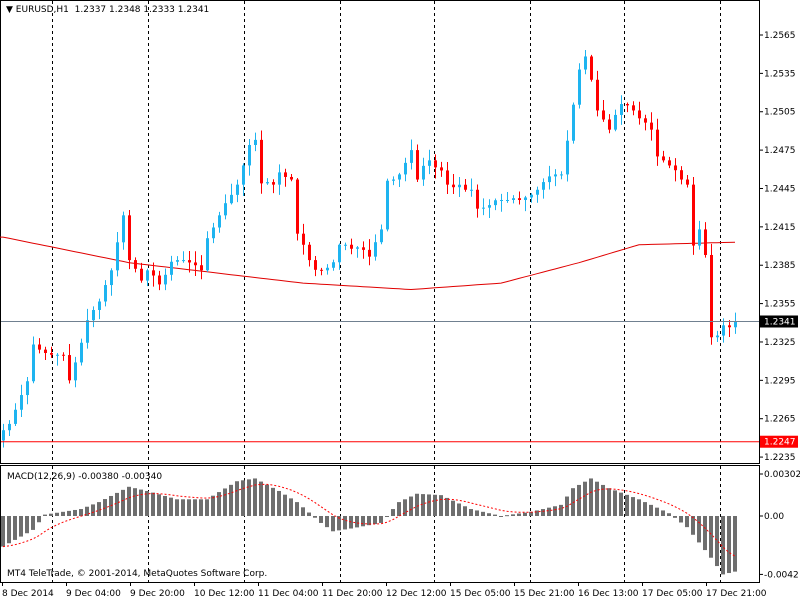  What do you see at coordinates (780, 381) in the screenshot?
I see `price-tick-label: 1.2295` at bounding box center [780, 381].